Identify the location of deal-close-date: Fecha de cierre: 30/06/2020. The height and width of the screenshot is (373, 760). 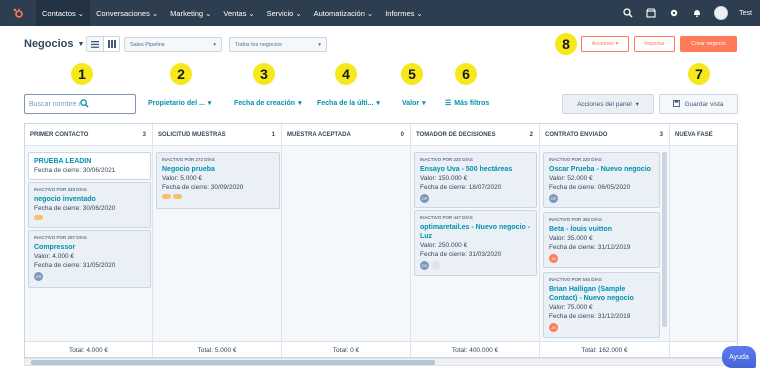
(75, 208).